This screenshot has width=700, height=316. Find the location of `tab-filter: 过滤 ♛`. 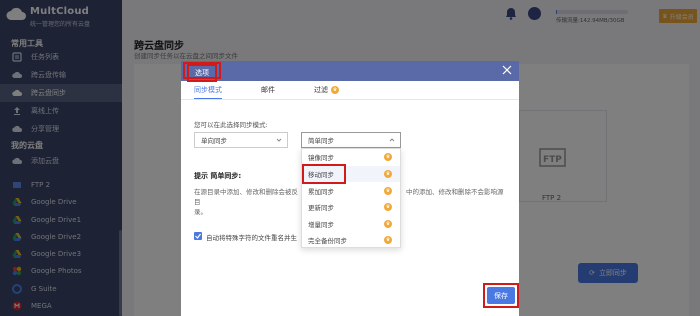

tab-filter: 过滤 ♛ is located at coordinates (326, 90).